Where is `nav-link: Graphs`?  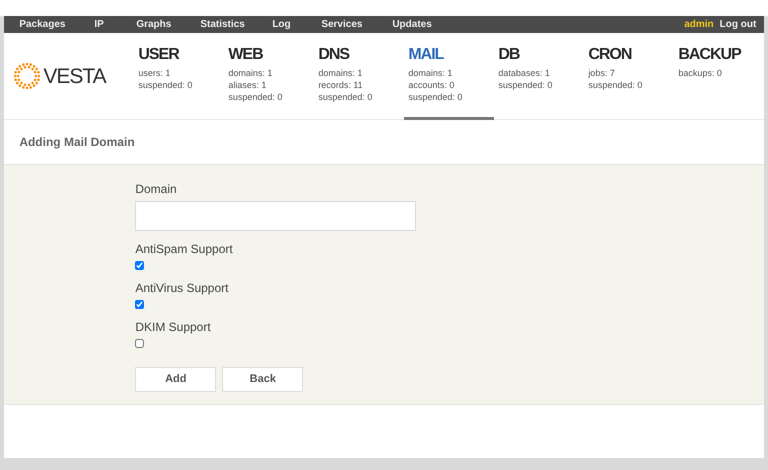 nav-link: Graphs is located at coordinates (154, 24).